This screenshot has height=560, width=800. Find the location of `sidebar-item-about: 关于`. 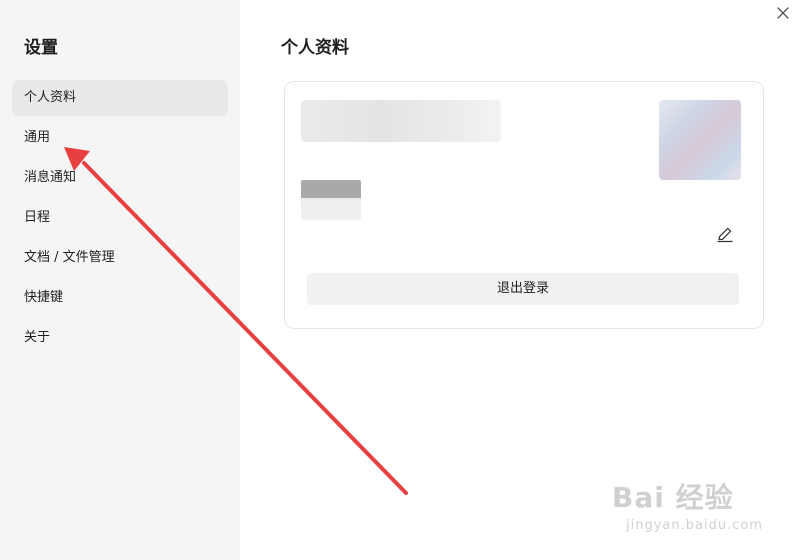

sidebar-item-about: 关于 is located at coordinates (120, 338).